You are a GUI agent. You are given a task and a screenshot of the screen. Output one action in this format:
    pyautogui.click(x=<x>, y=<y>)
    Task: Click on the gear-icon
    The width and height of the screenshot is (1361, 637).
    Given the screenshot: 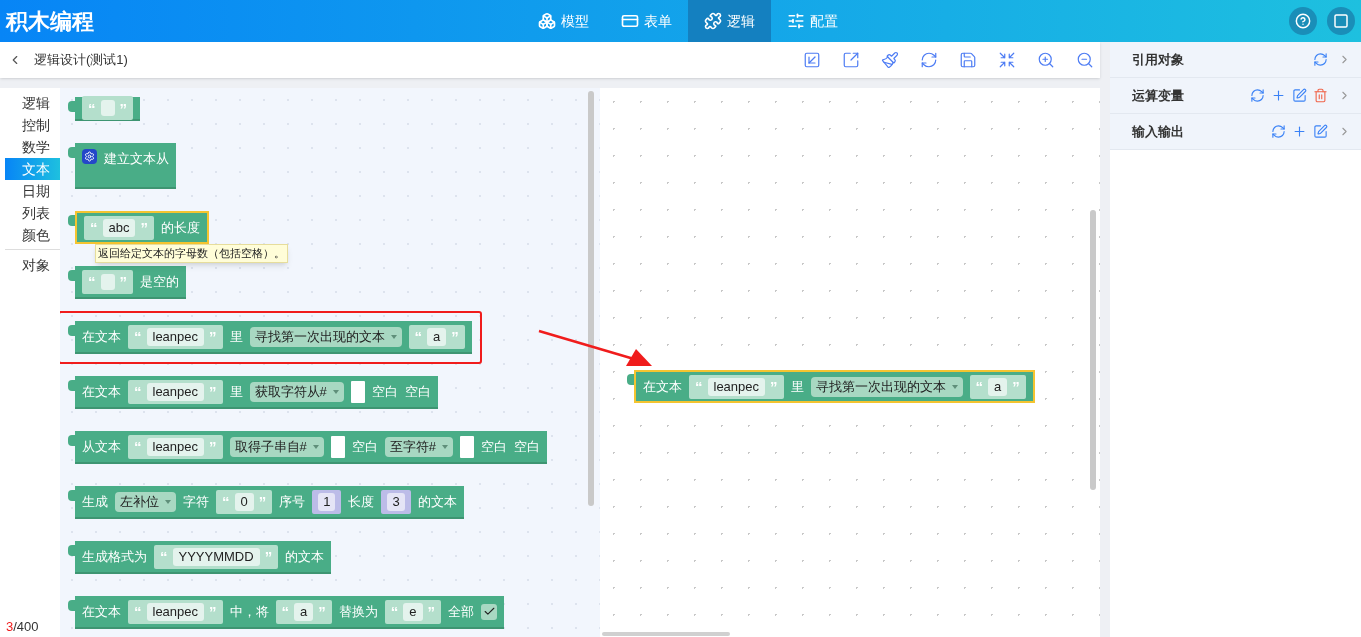 What is the action you would take?
    pyautogui.click(x=89, y=156)
    